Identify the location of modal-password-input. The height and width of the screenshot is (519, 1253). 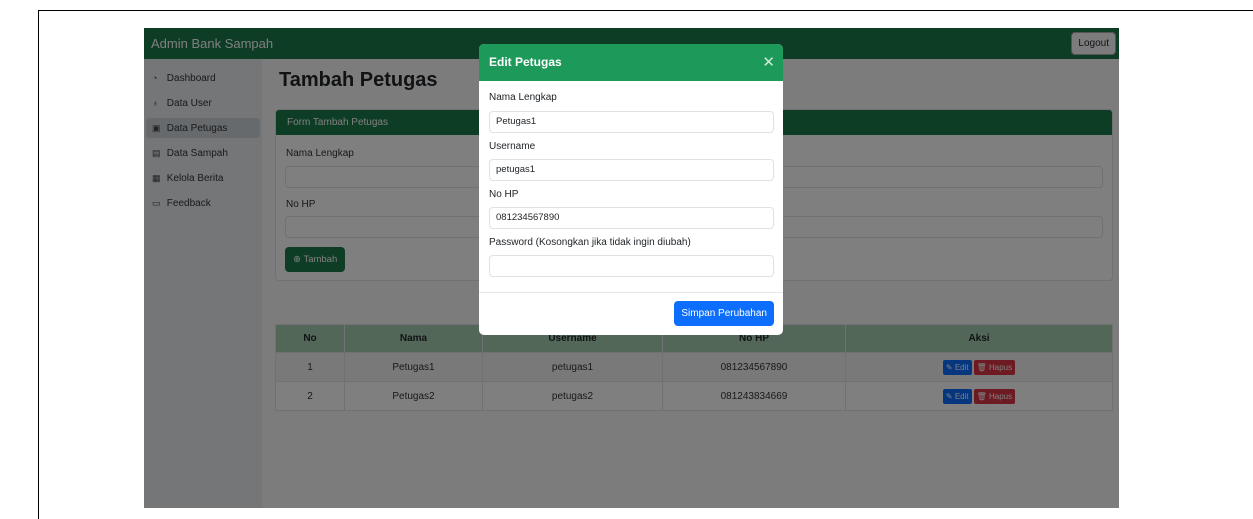
(631, 266).